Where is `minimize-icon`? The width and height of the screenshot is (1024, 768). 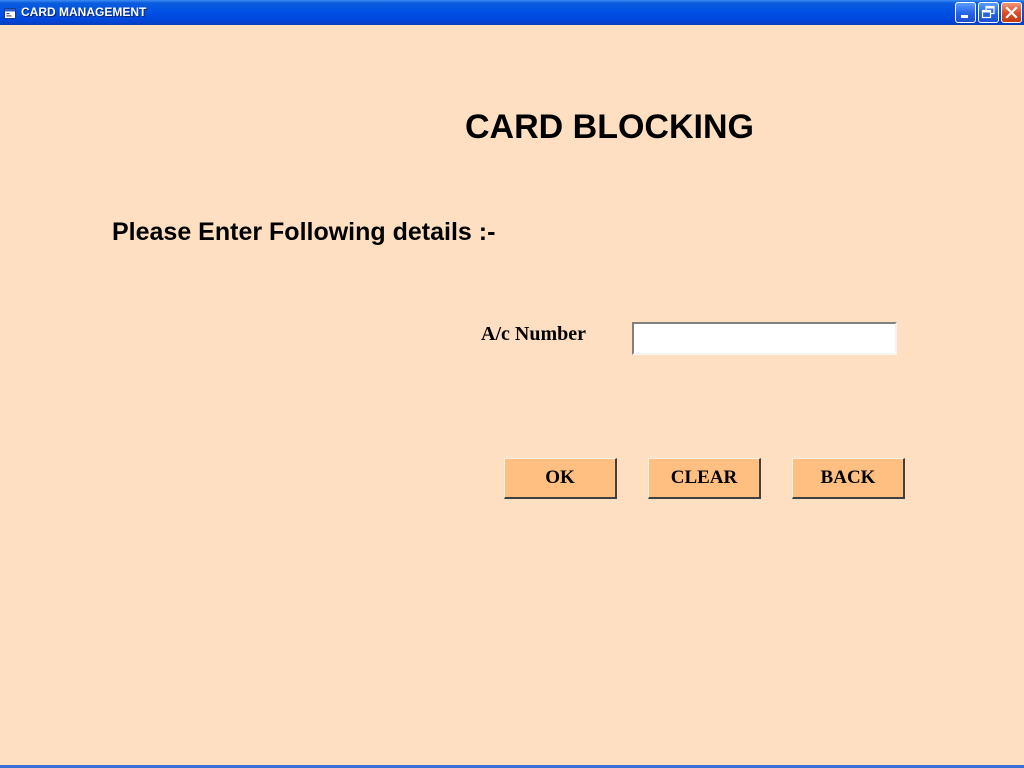
minimize-icon is located at coordinates (964, 16).